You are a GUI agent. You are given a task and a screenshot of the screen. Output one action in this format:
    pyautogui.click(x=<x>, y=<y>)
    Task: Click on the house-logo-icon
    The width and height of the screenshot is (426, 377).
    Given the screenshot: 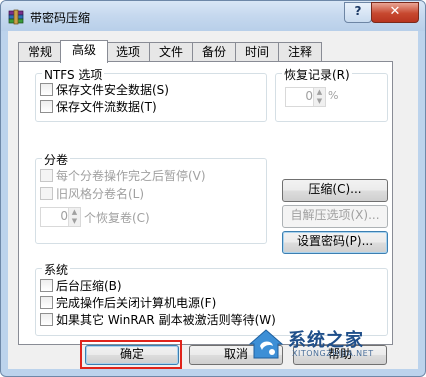 What is the action you would take?
    pyautogui.click(x=266, y=344)
    